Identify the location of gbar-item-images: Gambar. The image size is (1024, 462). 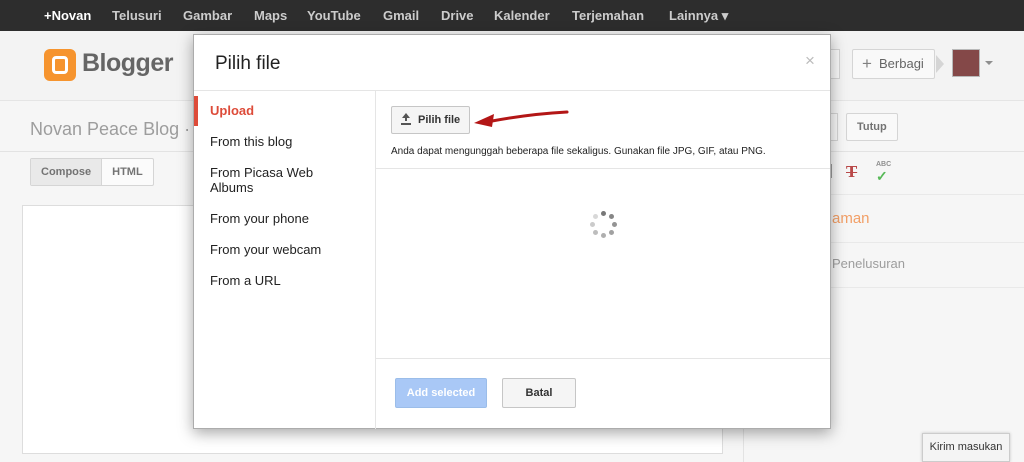
(207, 15).